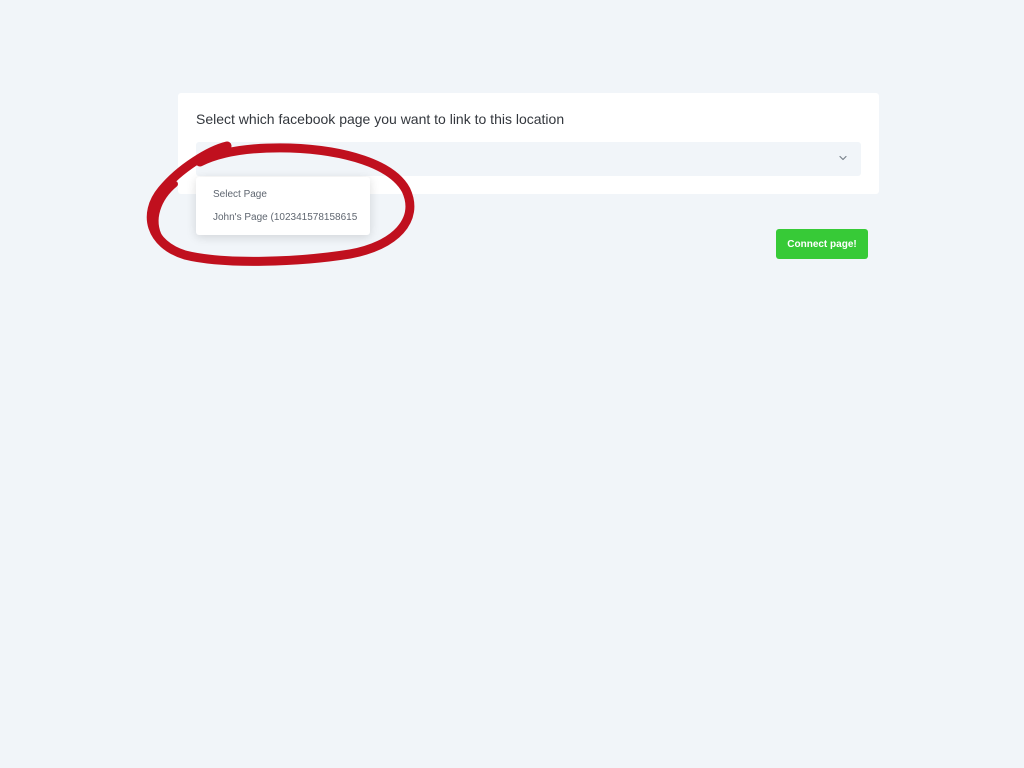 This screenshot has height=768, width=1024. Describe the element at coordinates (528, 159) in the screenshot. I see `page-select` at that location.